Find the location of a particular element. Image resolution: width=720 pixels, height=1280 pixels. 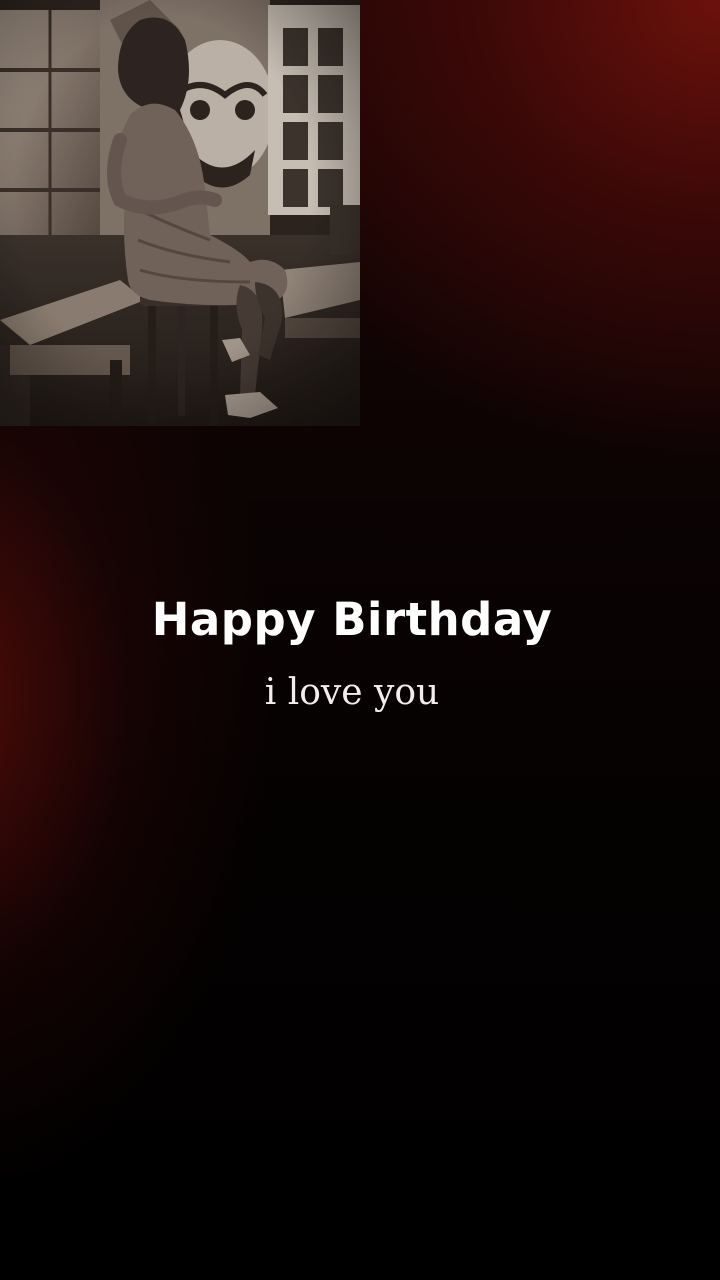

love-message: i love you is located at coordinates (352, 692).